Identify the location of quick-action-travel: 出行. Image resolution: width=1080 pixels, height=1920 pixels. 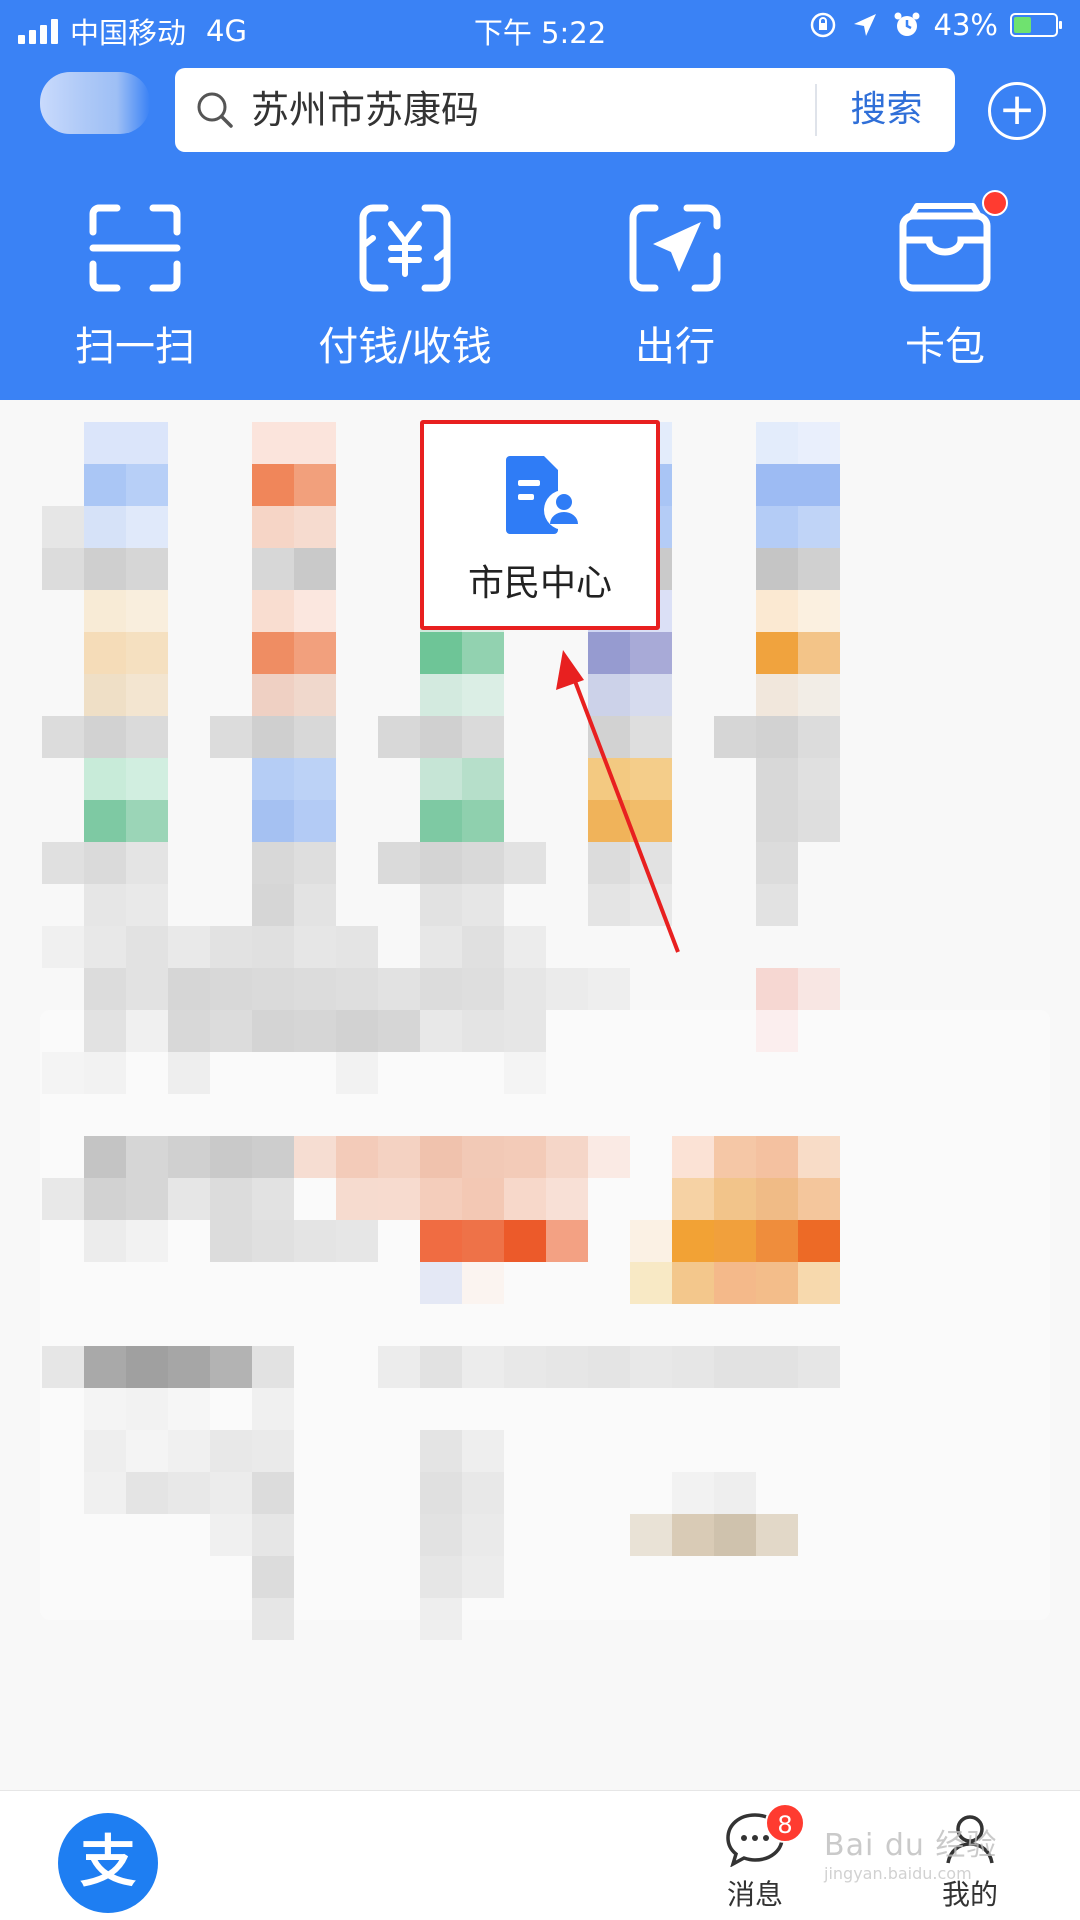
(675, 286).